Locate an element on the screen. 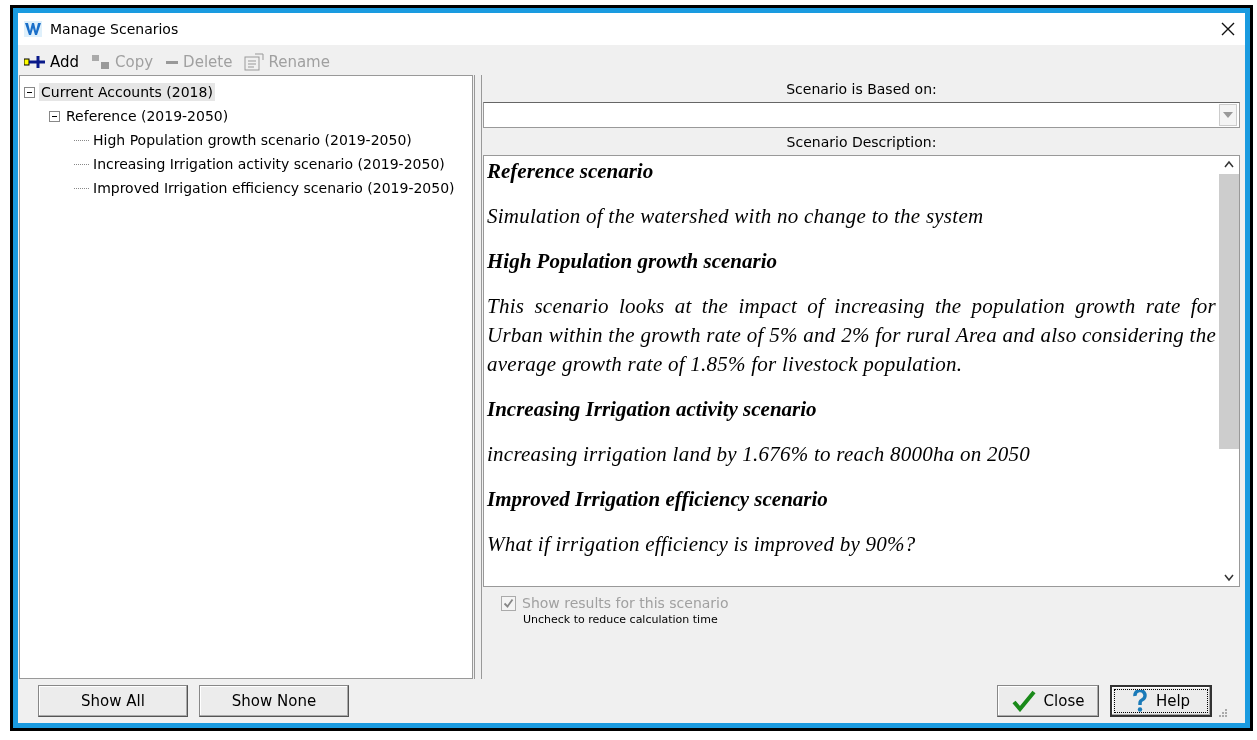 This screenshot has width=1257, height=740. close-icon is located at coordinates (1228, 29).